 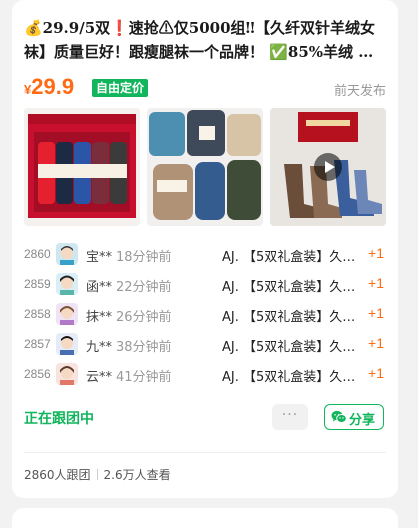 I want to click on order-time: 41分钟前, so click(x=144, y=377).